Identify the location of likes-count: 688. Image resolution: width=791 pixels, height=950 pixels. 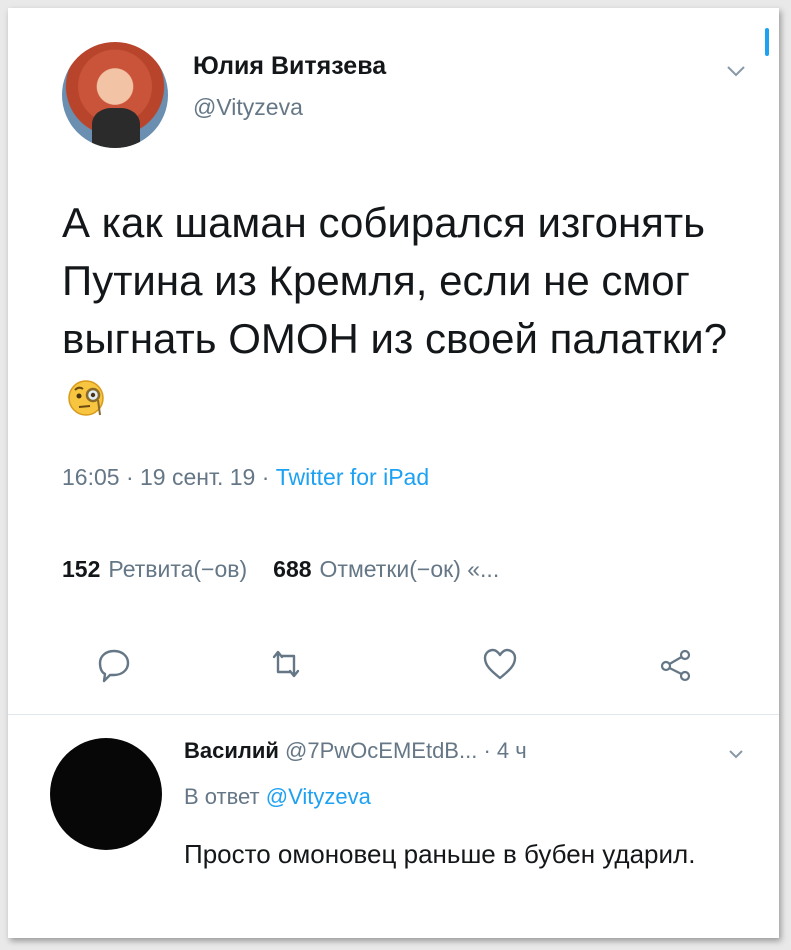
(292, 569).